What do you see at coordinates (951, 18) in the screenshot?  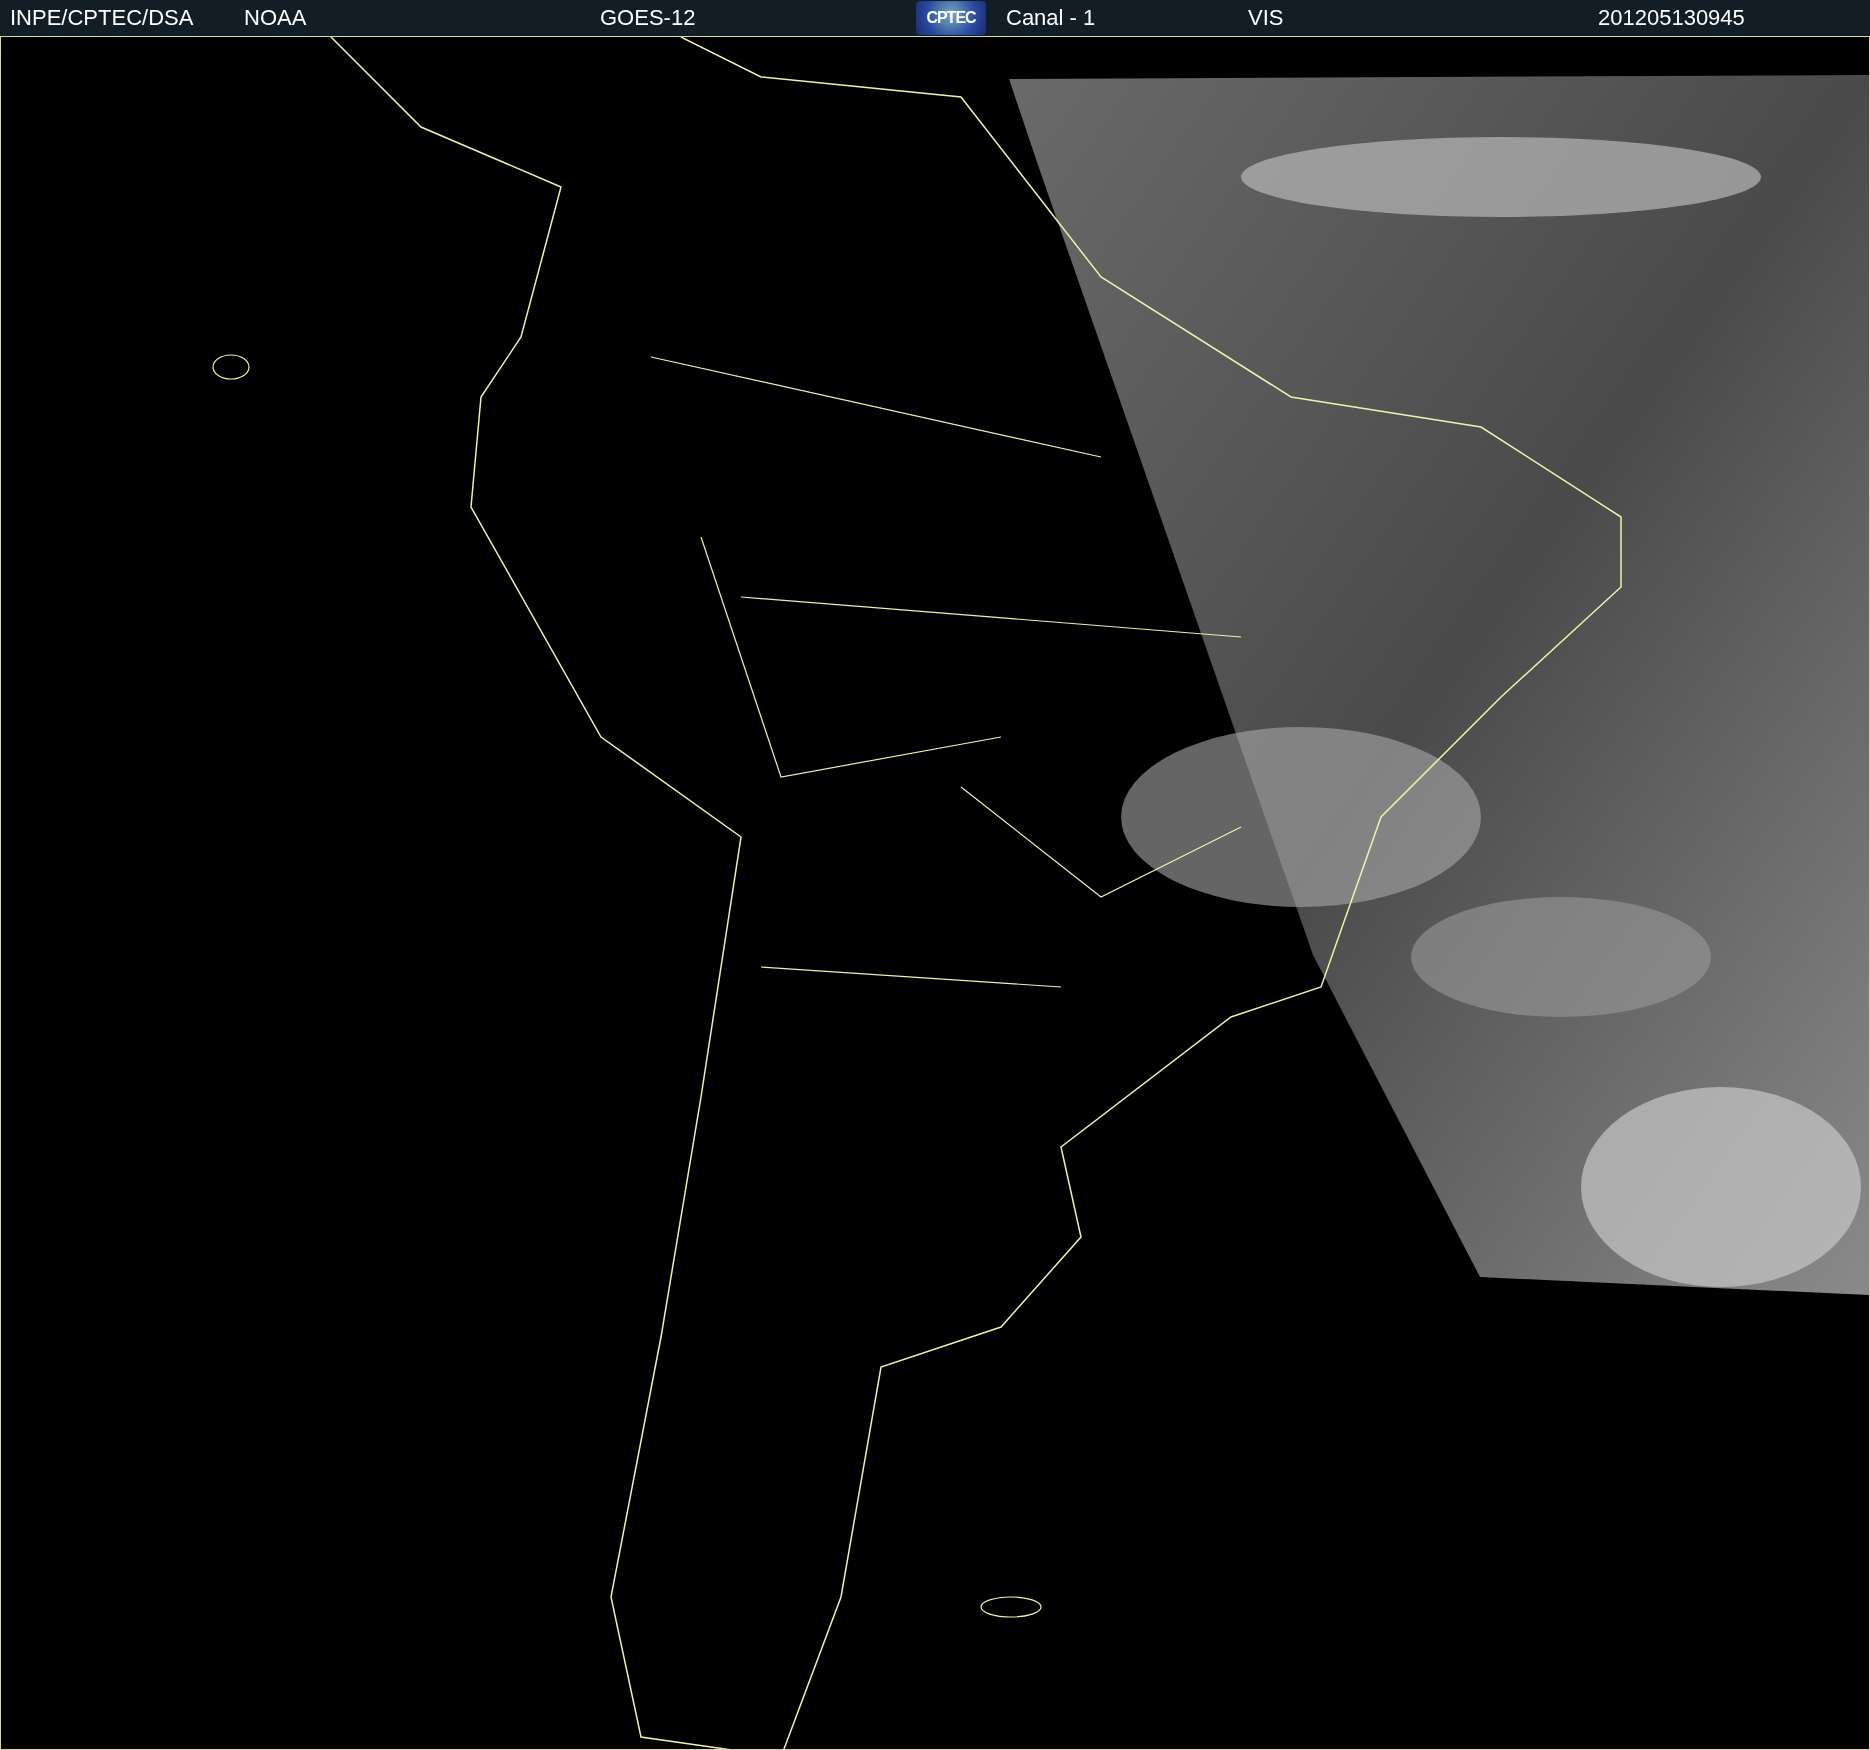 I see `logo: CPTEC` at bounding box center [951, 18].